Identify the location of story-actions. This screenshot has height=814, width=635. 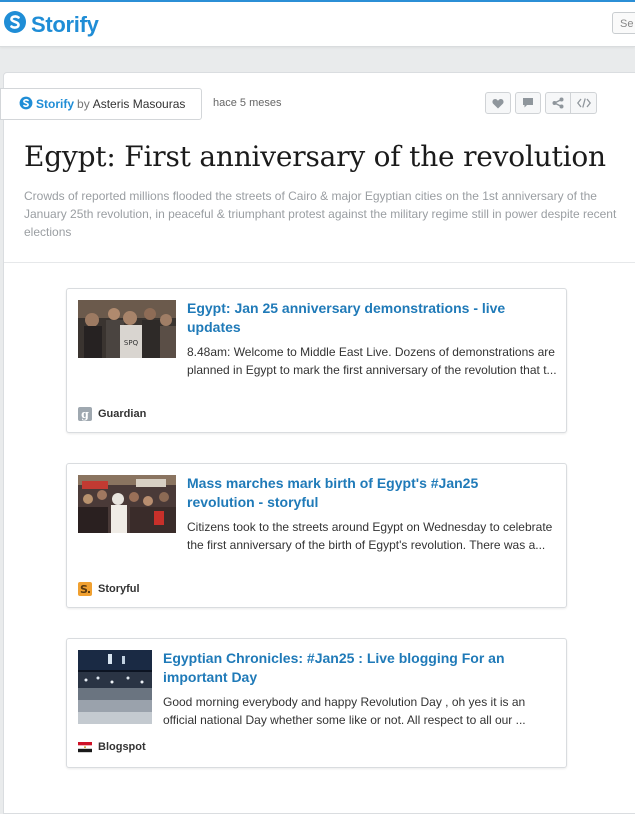
(543, 103).